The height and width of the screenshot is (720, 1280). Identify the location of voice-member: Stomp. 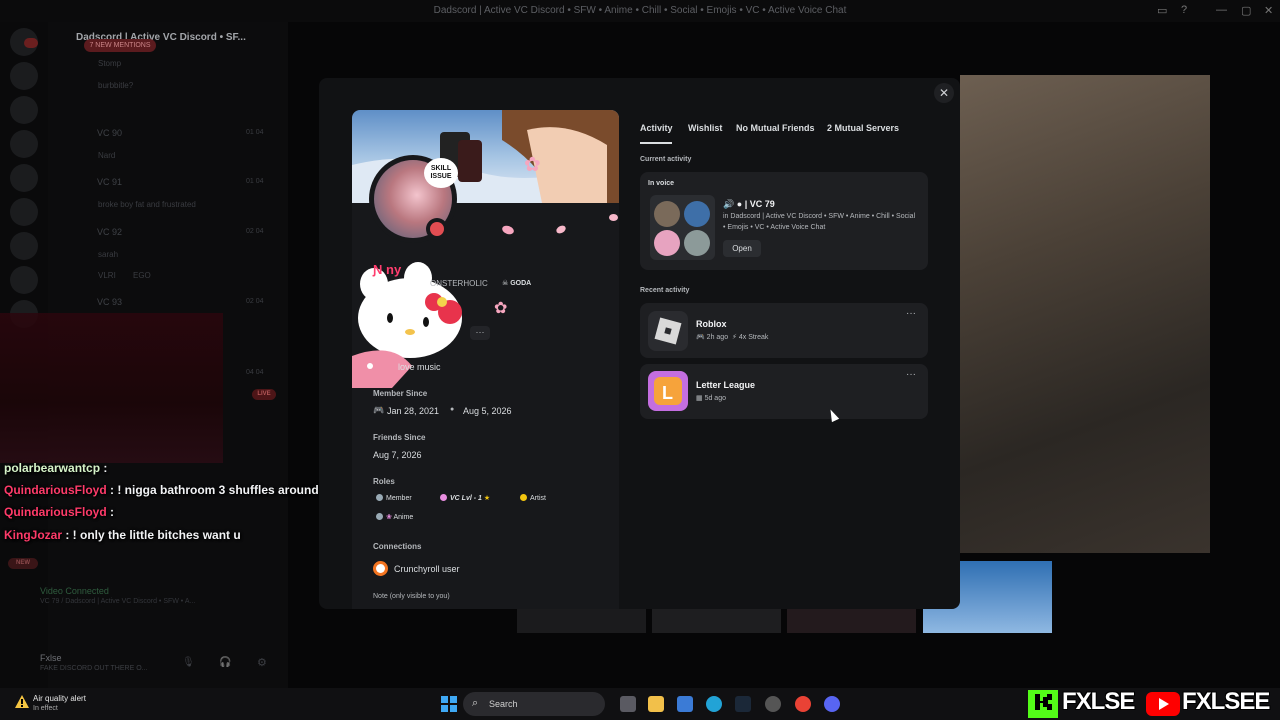
(109, 63).